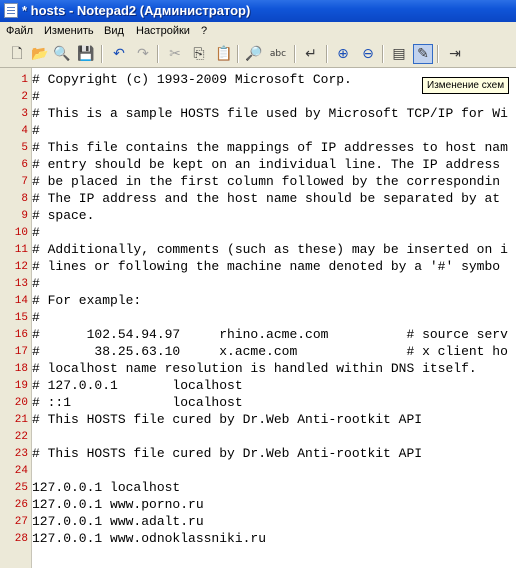 This screenshot has width=516, height=568. What do you see at coordinates (21, 403) in the screenshot?
I see `line-number: 20` at bounding box center [21, 403].